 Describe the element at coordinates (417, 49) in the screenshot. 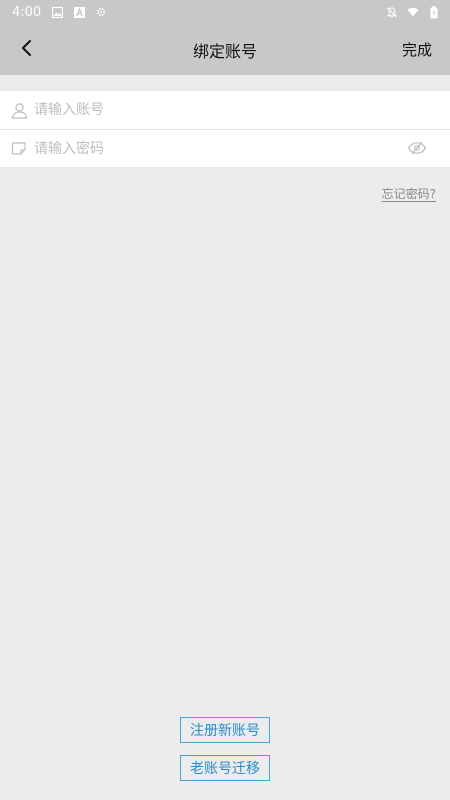

I see `done-button: 完成` at that location.